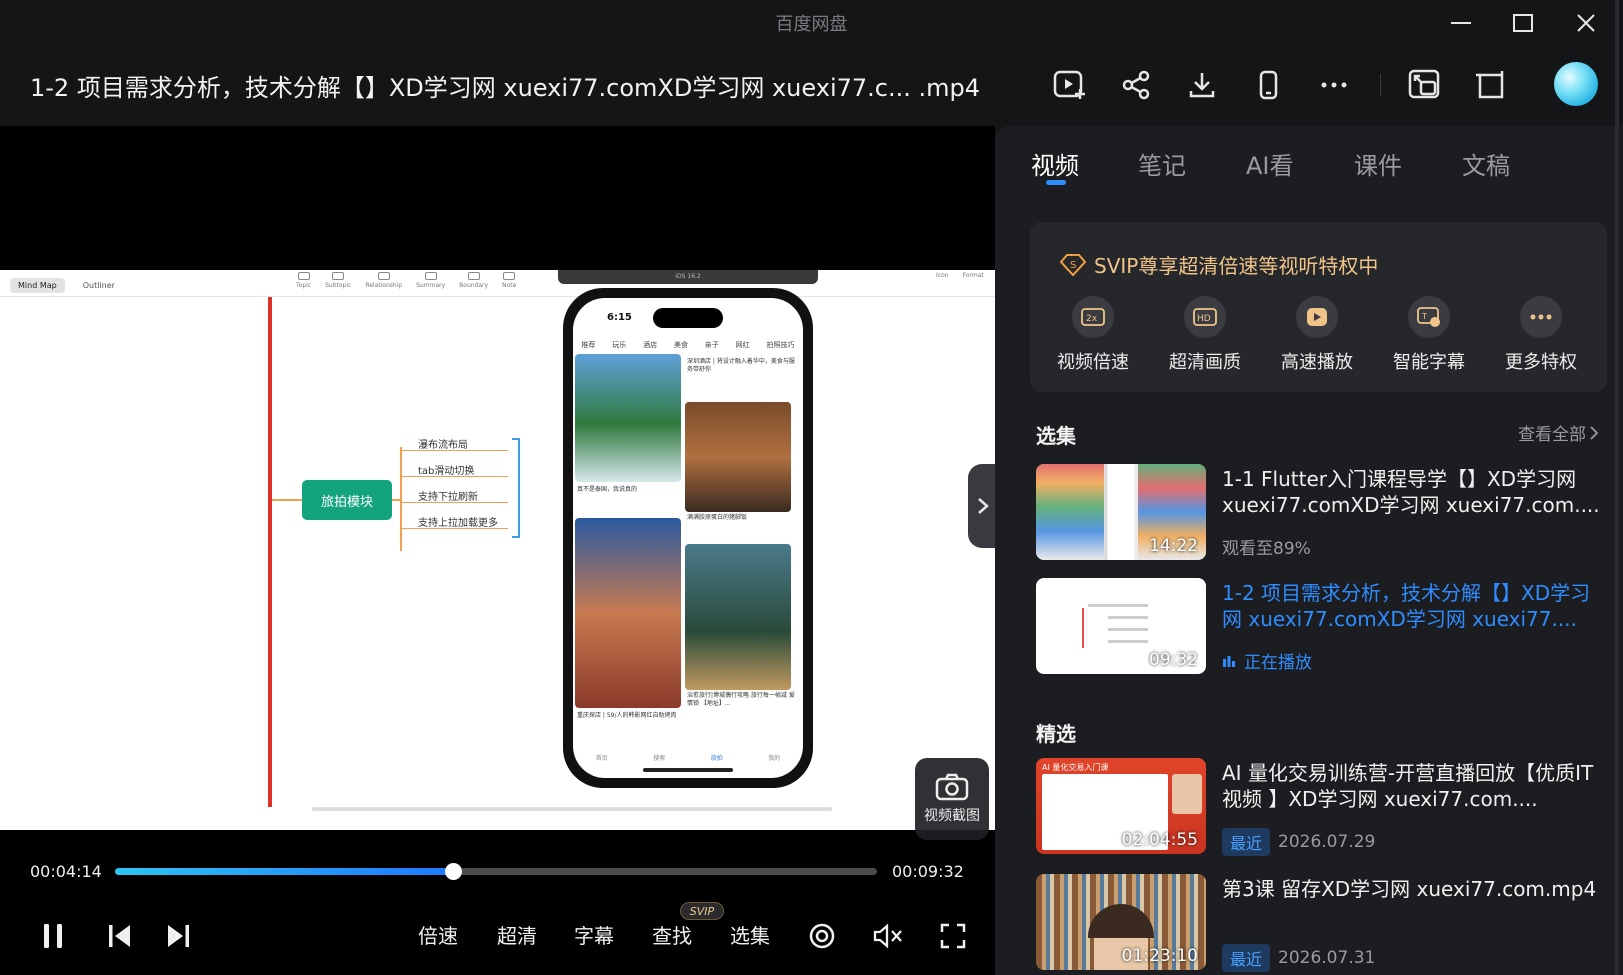 The image size is (1623, 975). I want to click on share-icon, so click(1136, 85).